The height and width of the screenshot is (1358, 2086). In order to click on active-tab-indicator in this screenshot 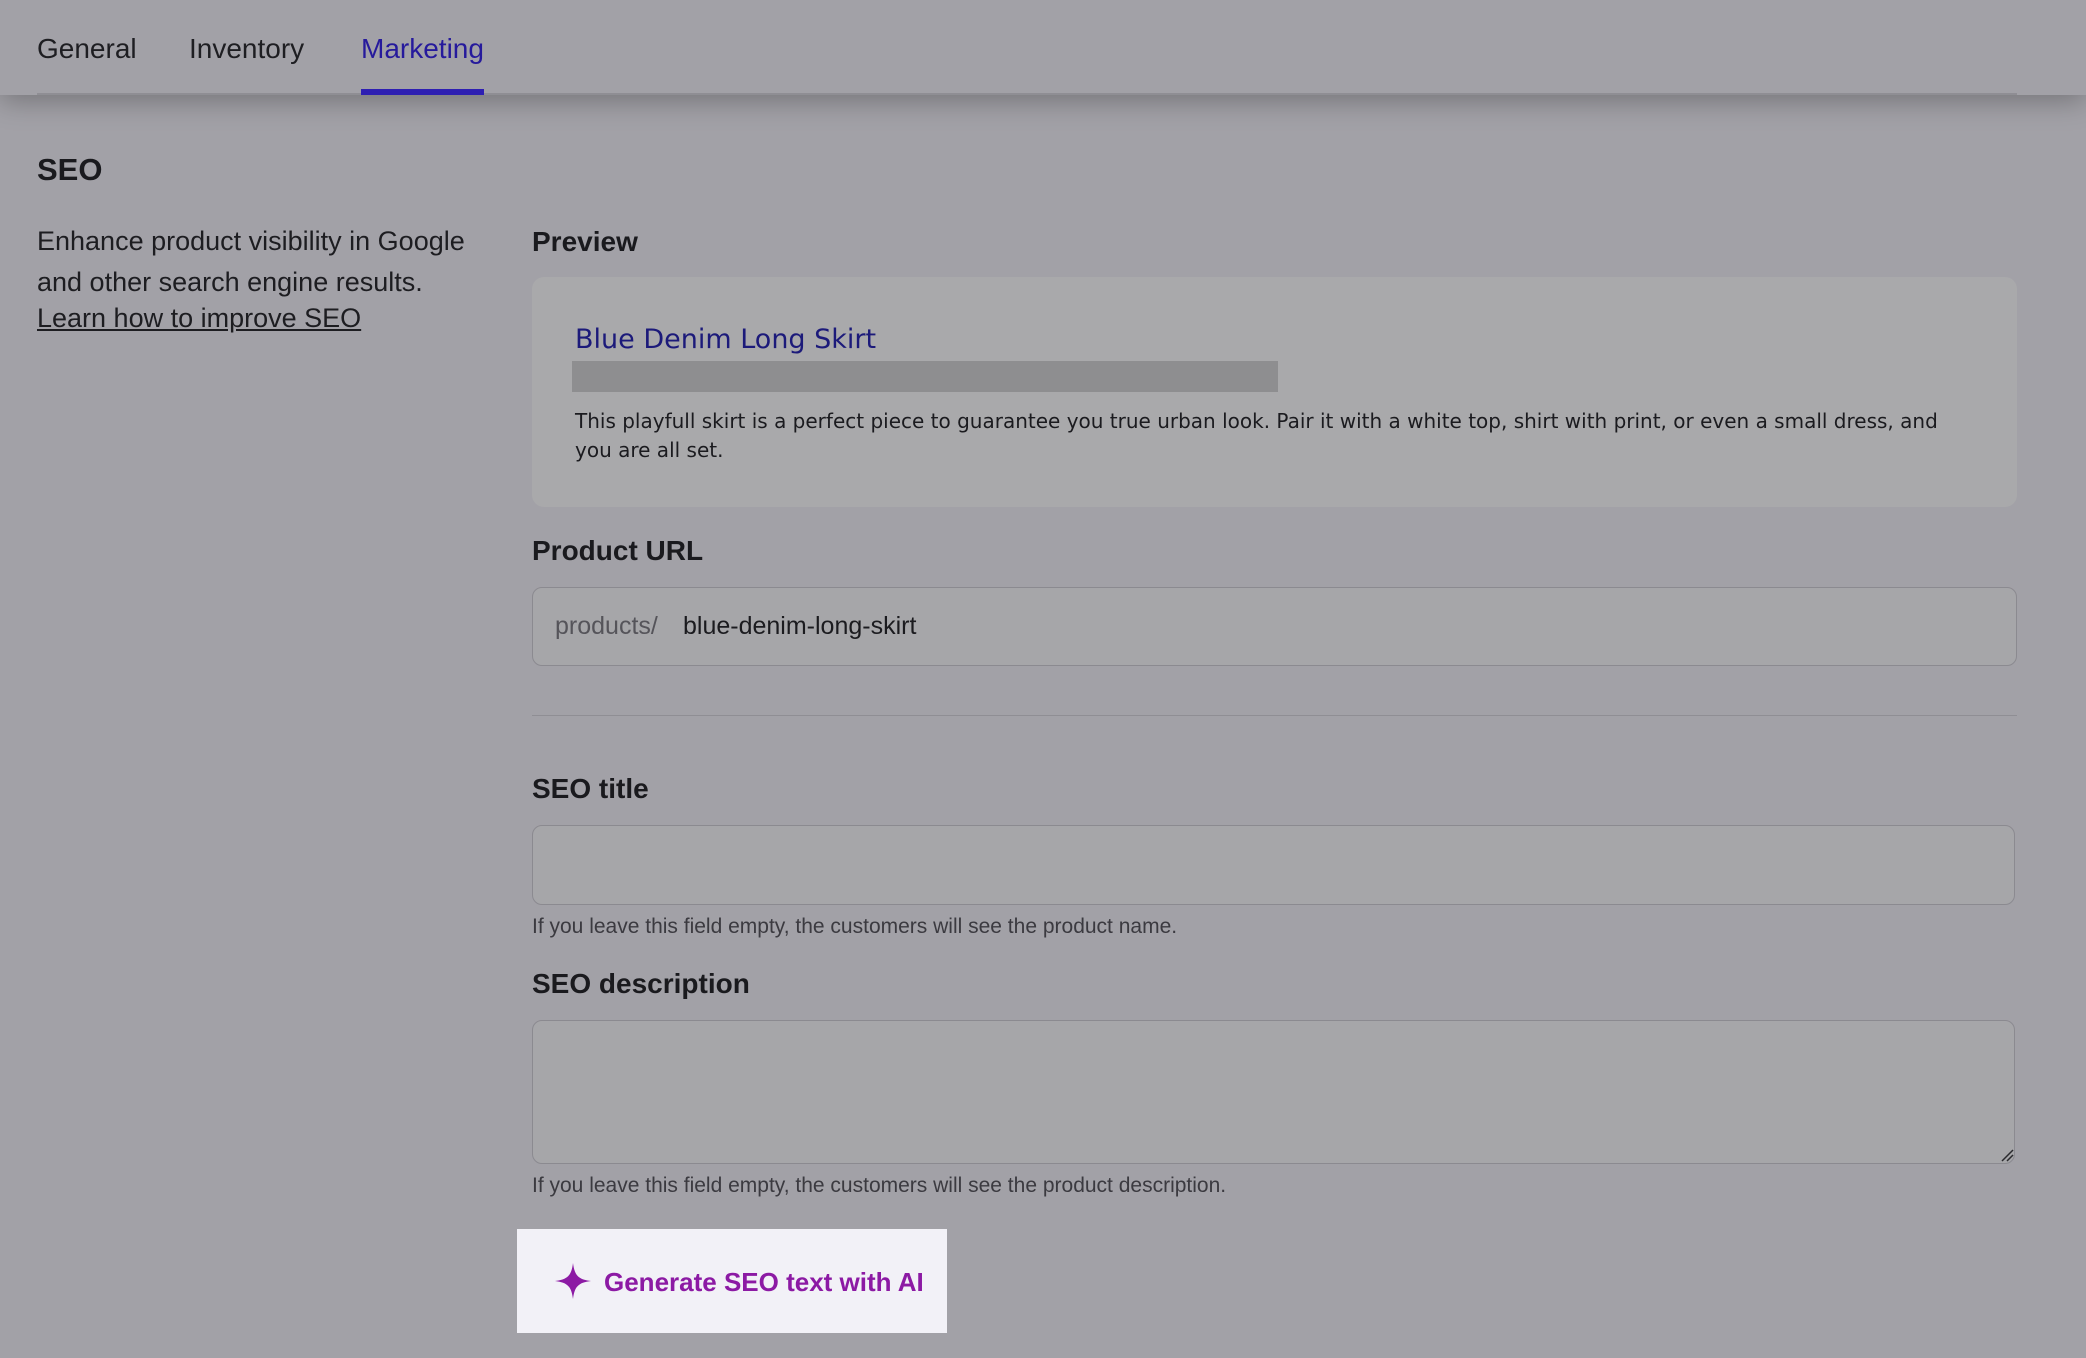, I will do `click(422, 92)`.